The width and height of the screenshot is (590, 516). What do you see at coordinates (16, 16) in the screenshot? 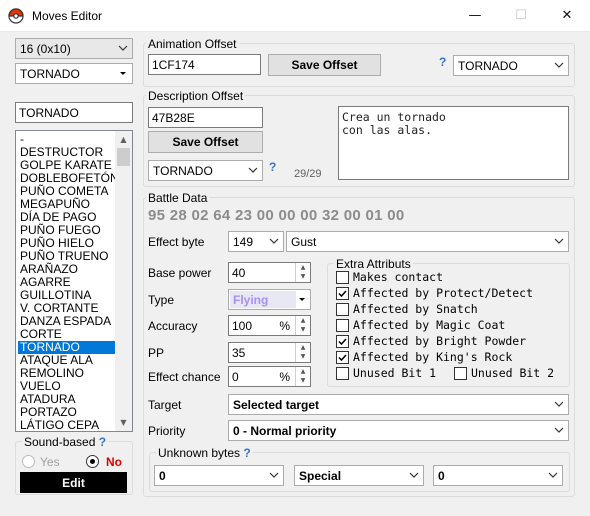
I see `pokeball-icon` at bounding box center [16, 16].